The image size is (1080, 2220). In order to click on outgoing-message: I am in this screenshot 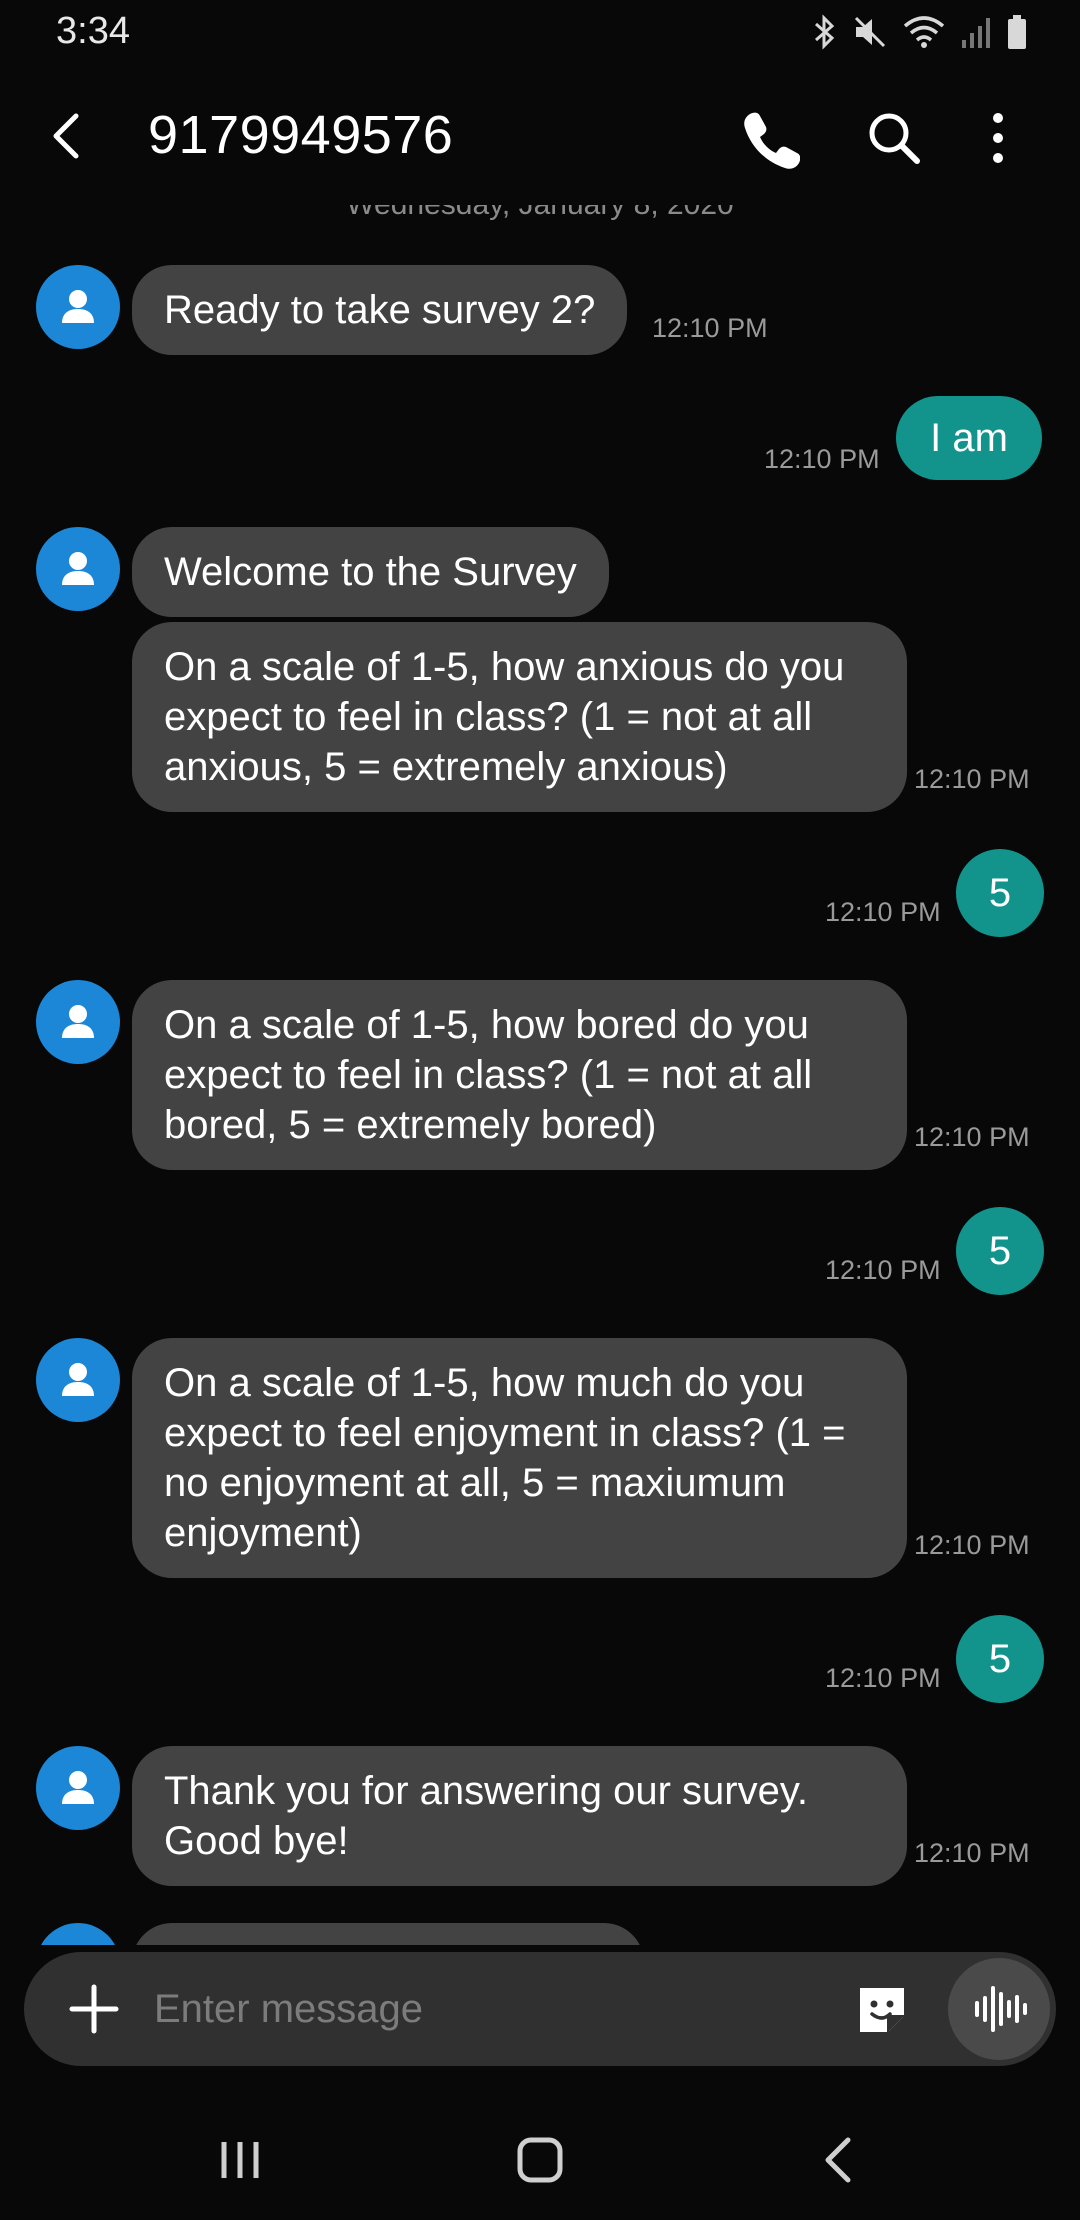, I will do `click(969, 438)`.